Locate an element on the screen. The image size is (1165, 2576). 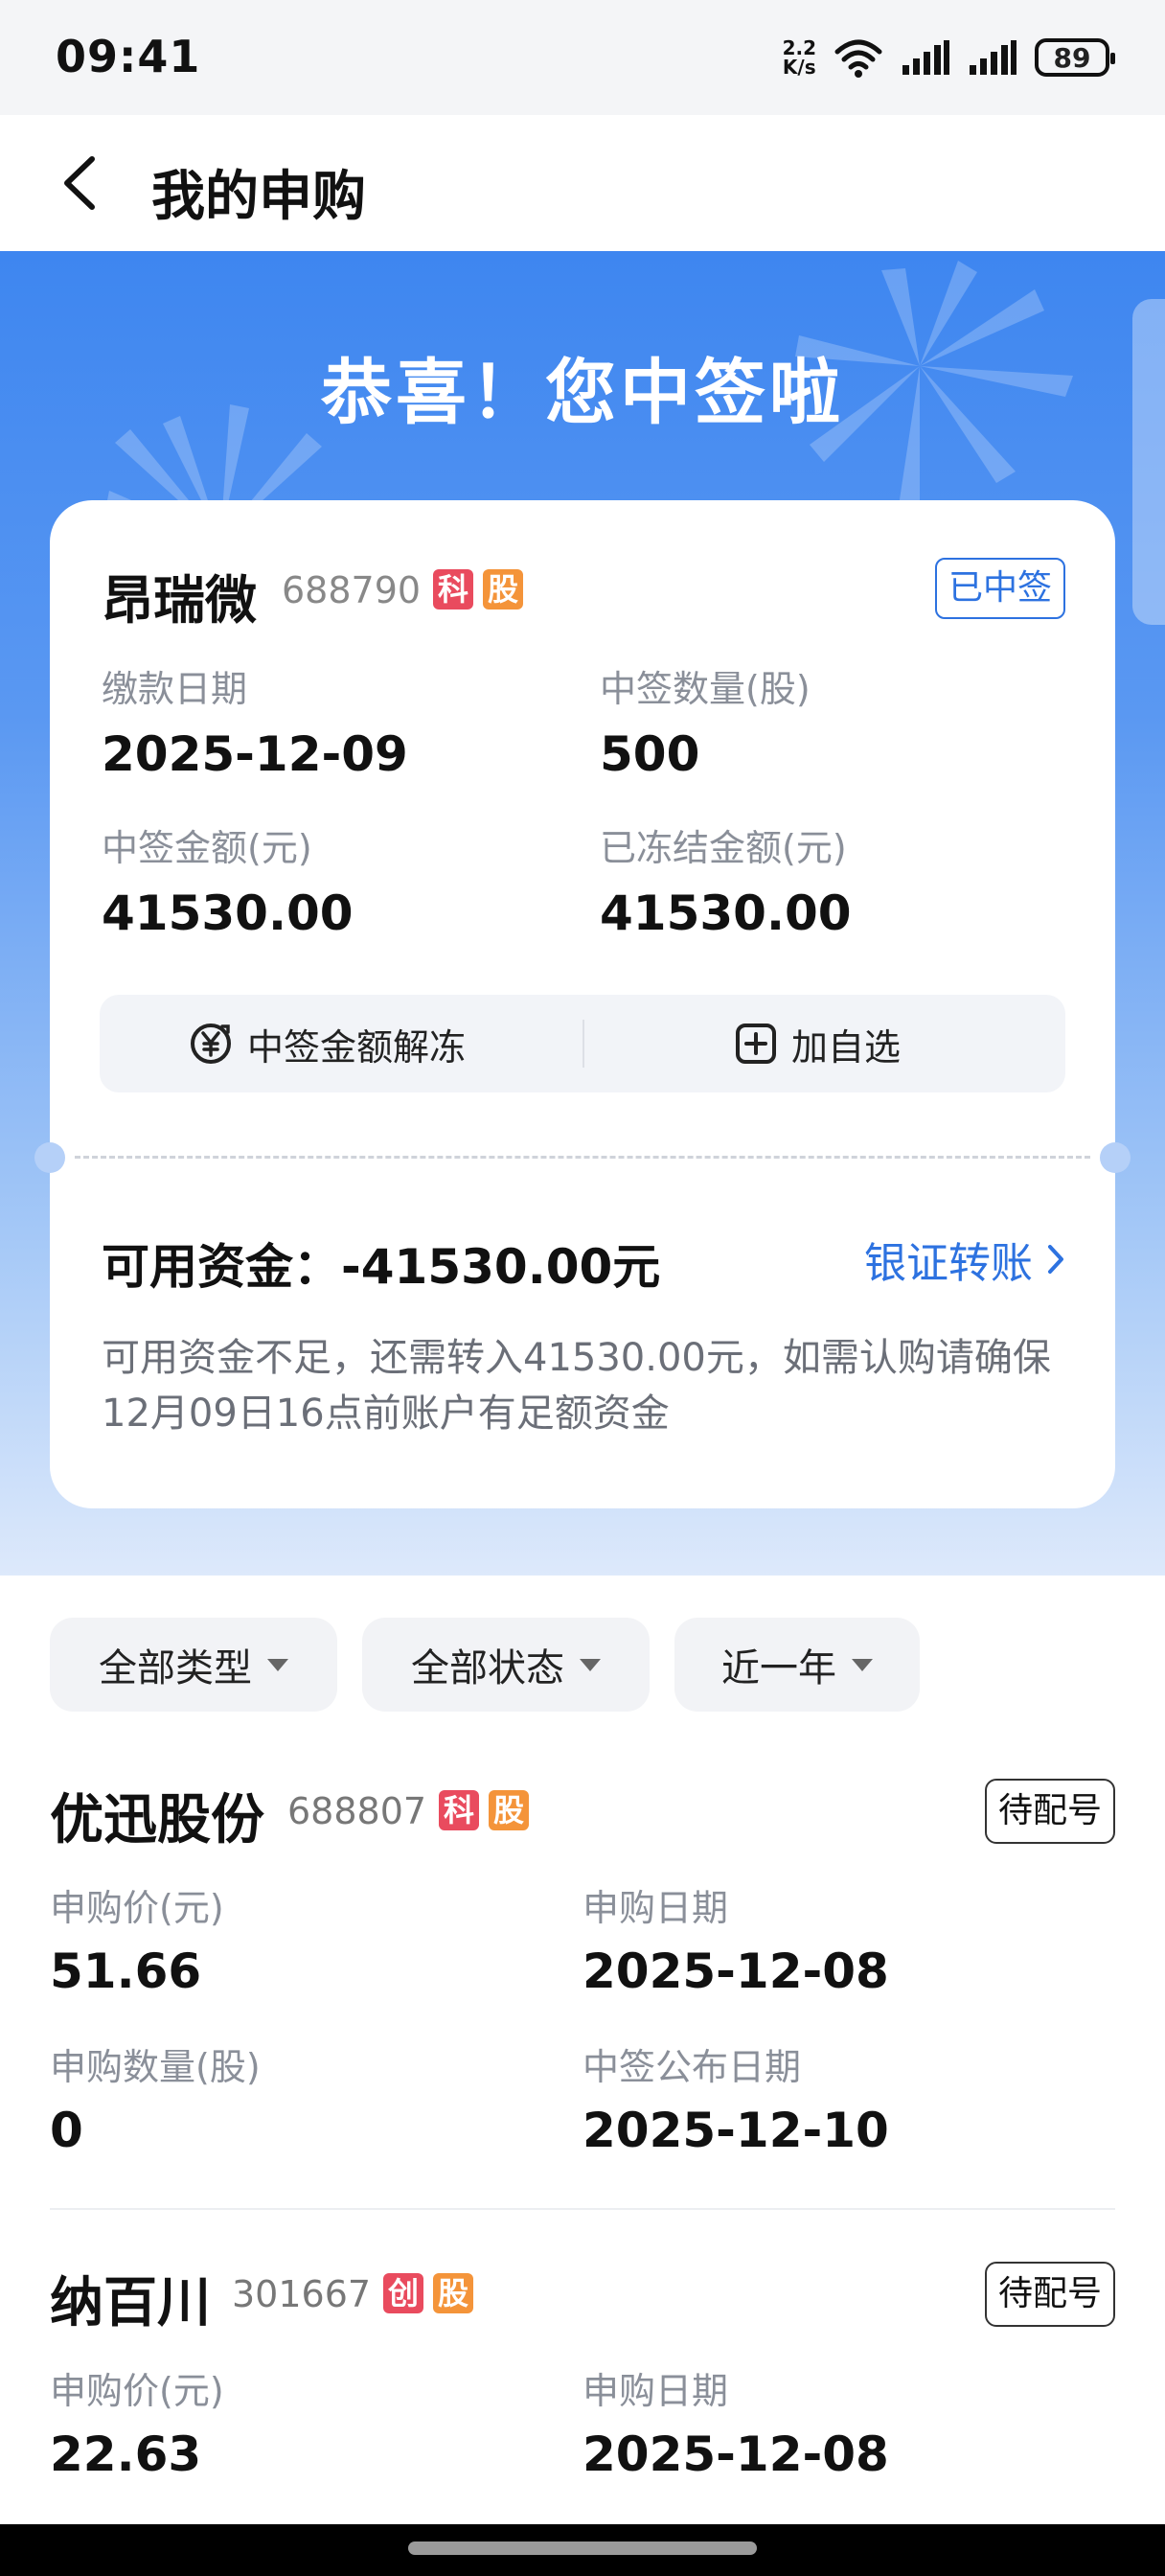
home-bar is located at coordinates (582, 2548).